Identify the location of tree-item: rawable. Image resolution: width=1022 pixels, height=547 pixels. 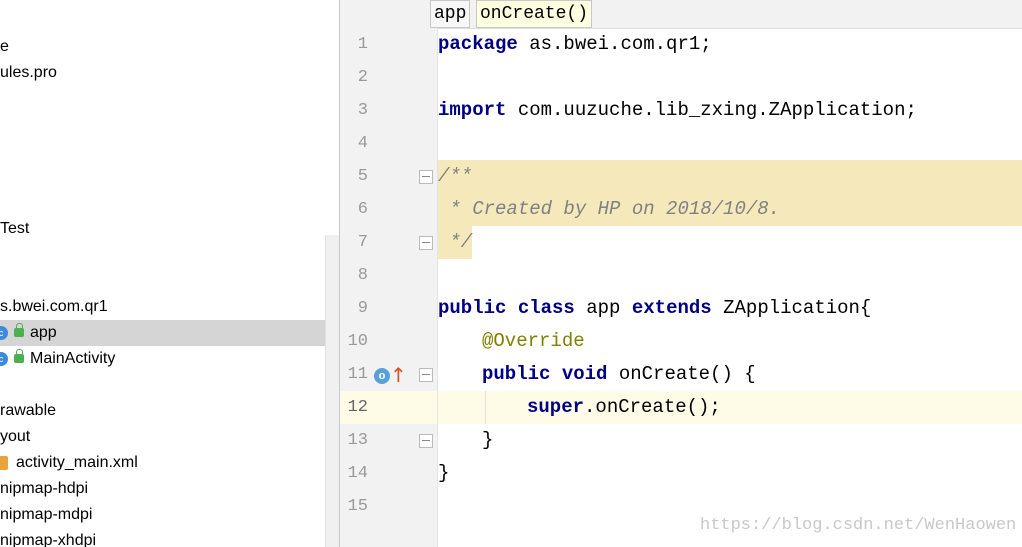
(28, 411).